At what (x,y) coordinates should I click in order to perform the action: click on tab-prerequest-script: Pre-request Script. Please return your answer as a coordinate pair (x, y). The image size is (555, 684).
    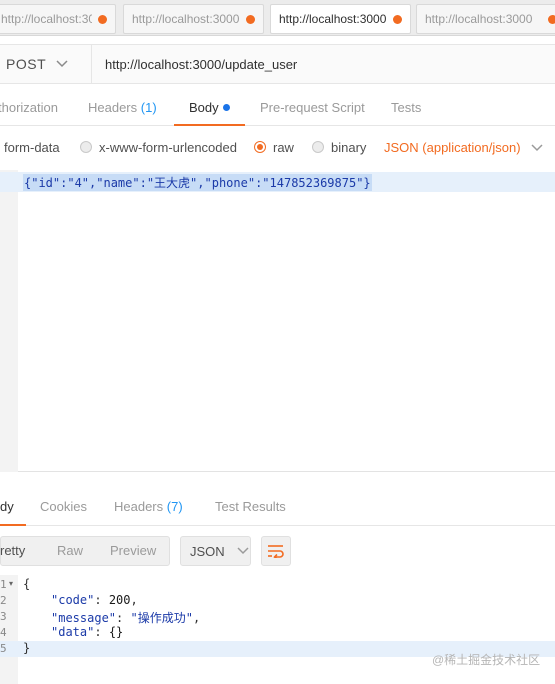
    Looking at the image, I should click on (312, 109).